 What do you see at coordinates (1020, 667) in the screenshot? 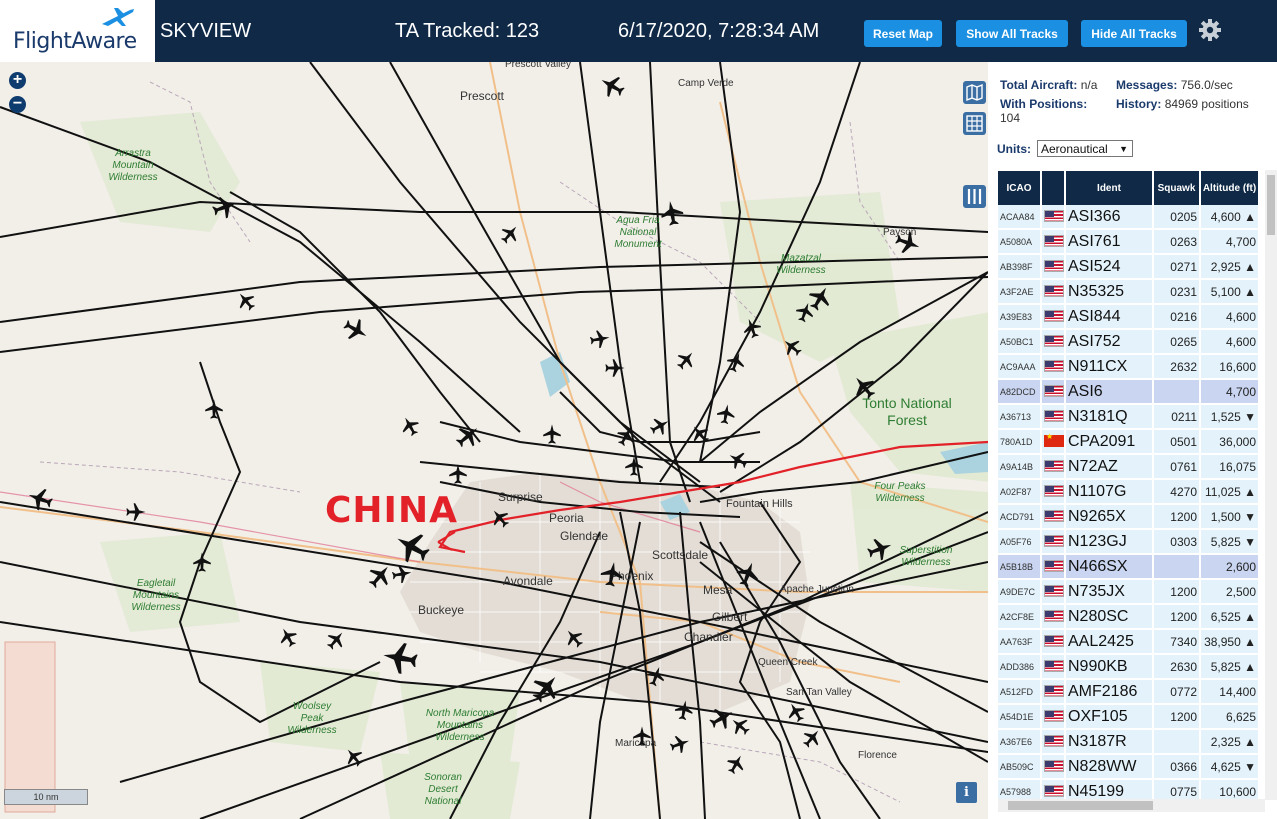
I see `icao-cell: ADD386` at bounding box center [1020, 667].